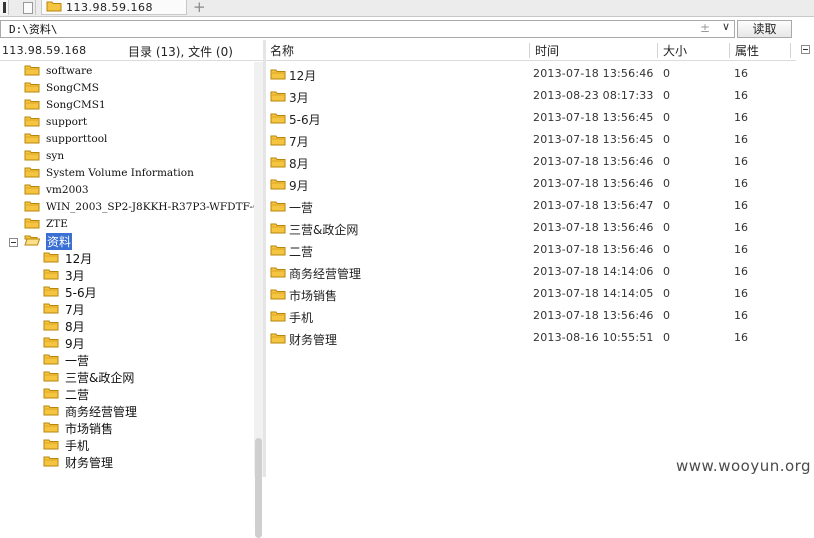 The width and height of the screenshot is (814, 538). Describe the element at coordinates (55, 122) in the screenshot. I see `tree-item: support` at that location.